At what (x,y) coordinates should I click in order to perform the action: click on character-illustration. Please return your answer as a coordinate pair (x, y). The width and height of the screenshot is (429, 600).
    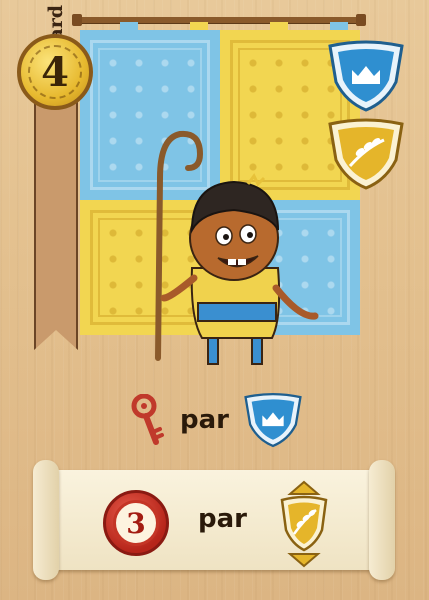
    Looking at the image, I should click on (237, 247).